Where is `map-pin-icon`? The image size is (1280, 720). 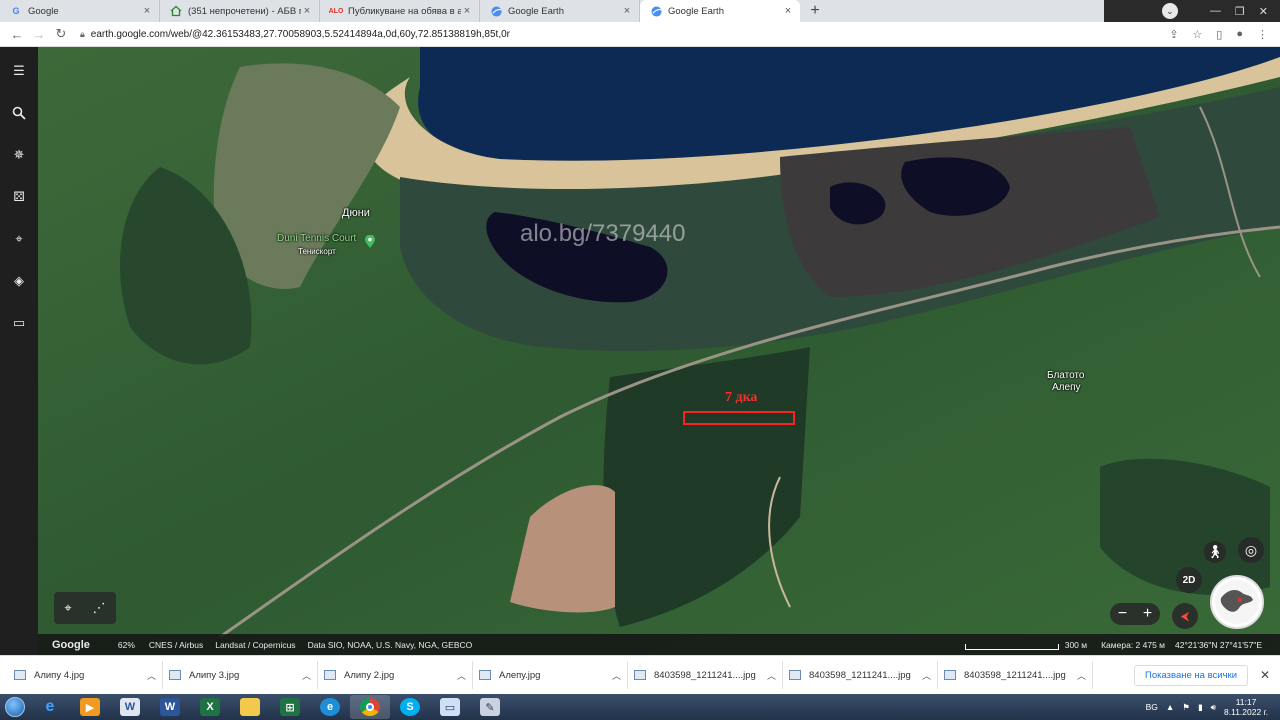
map-pin-icon is located at coordinates (370, 242).